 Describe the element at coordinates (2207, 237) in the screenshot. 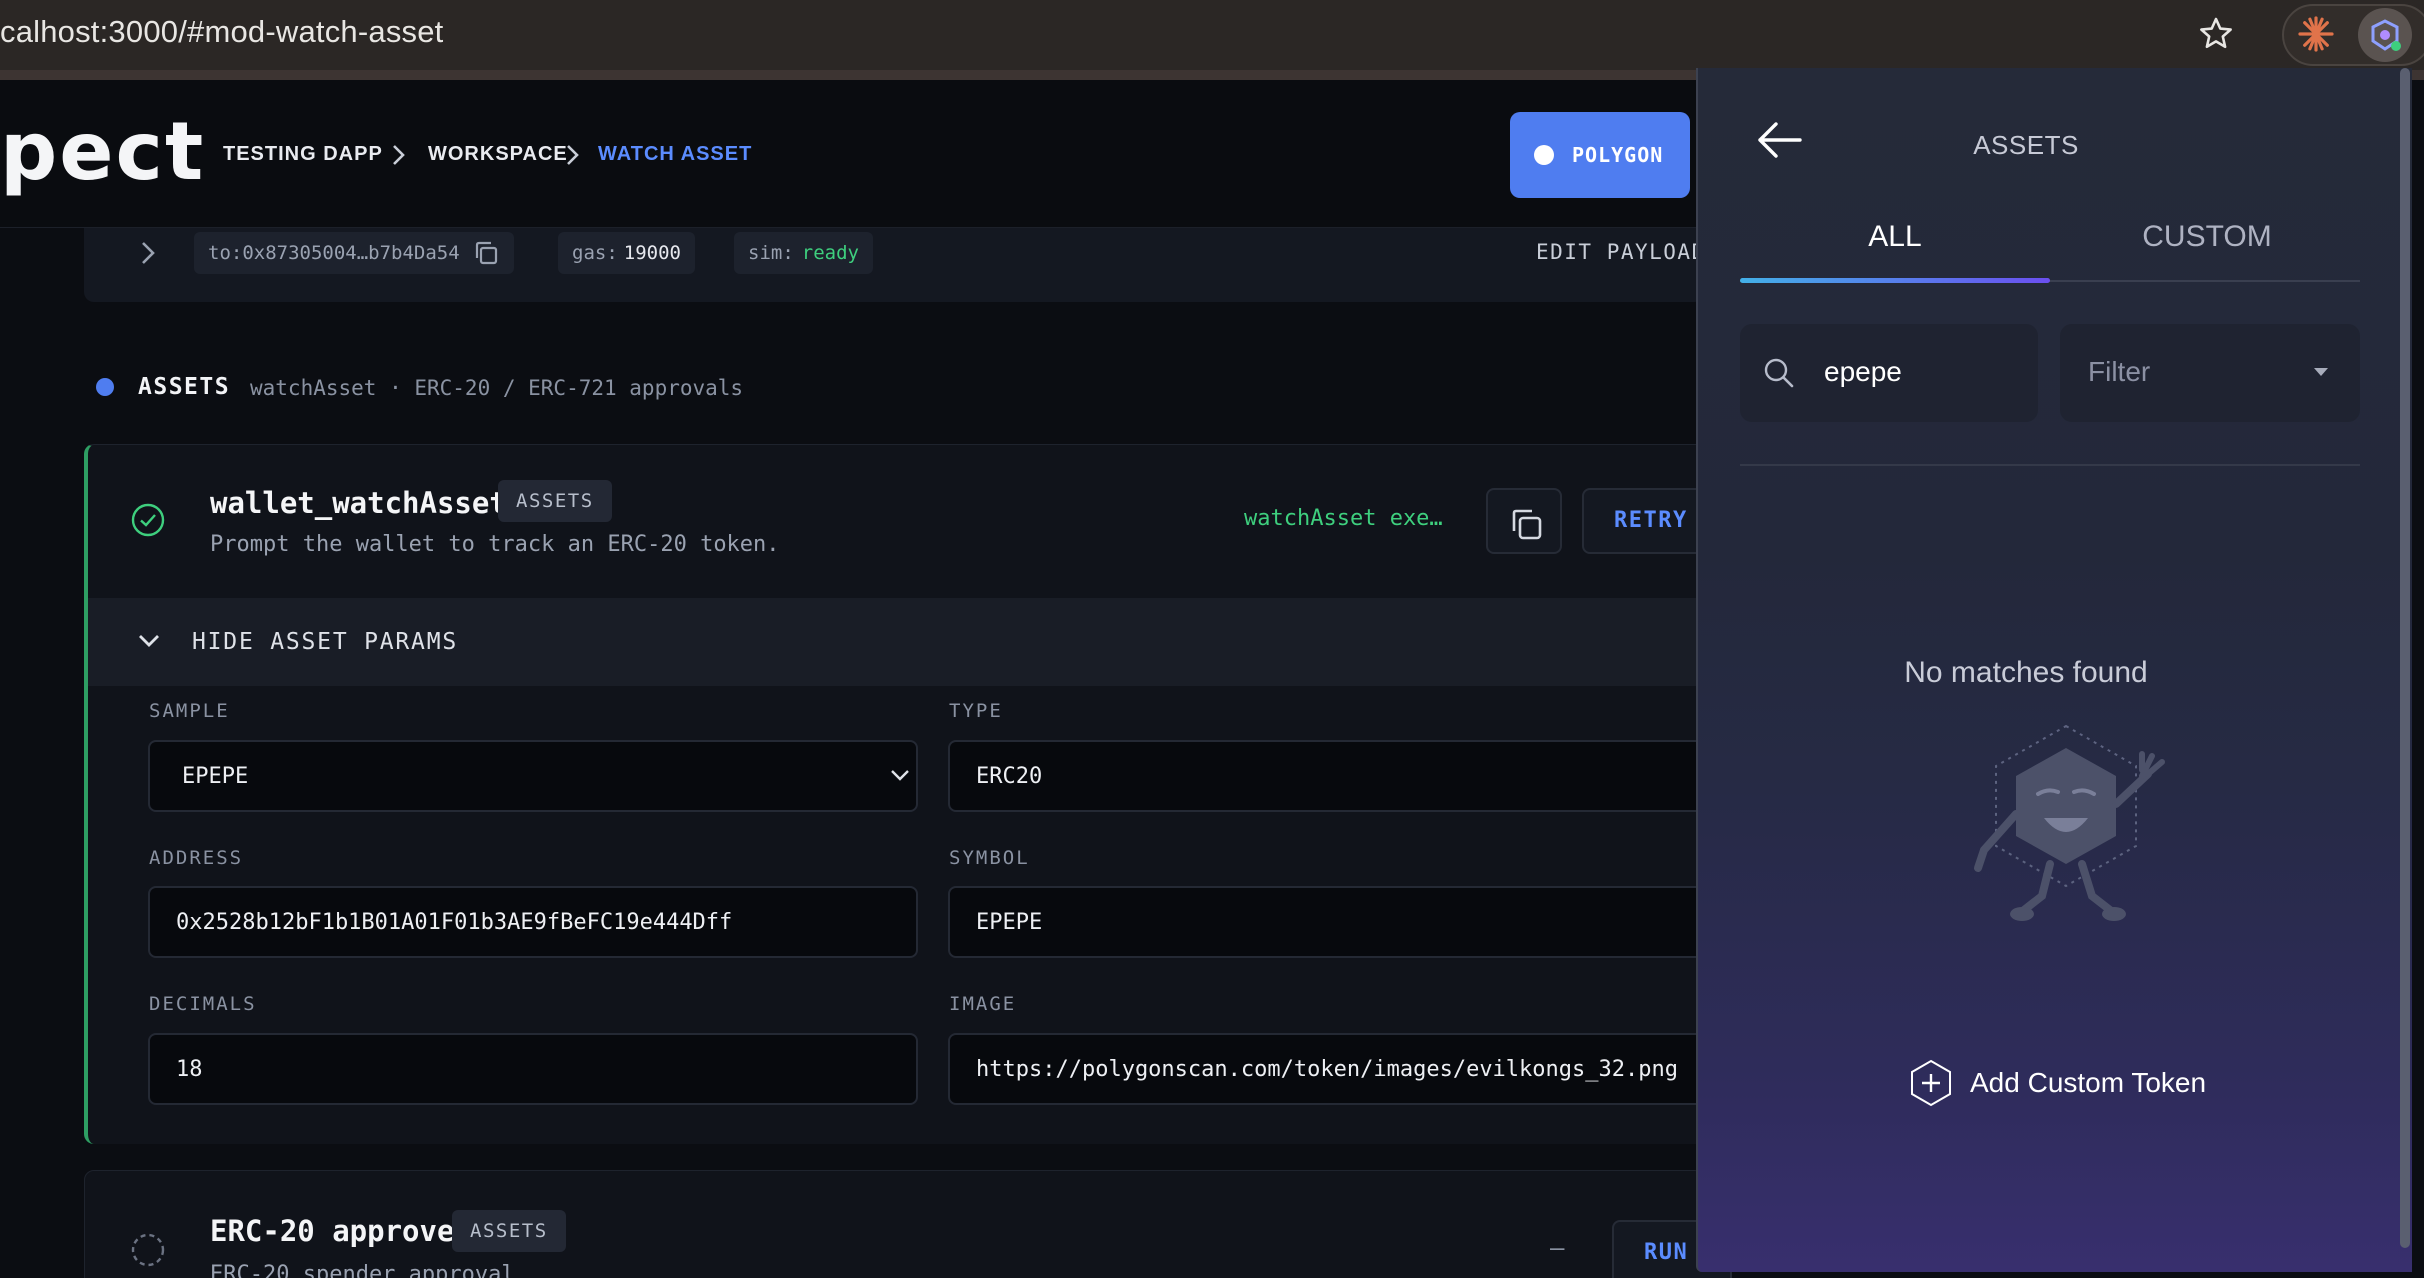

I see `tab-custom: CUSTOM` at that location.